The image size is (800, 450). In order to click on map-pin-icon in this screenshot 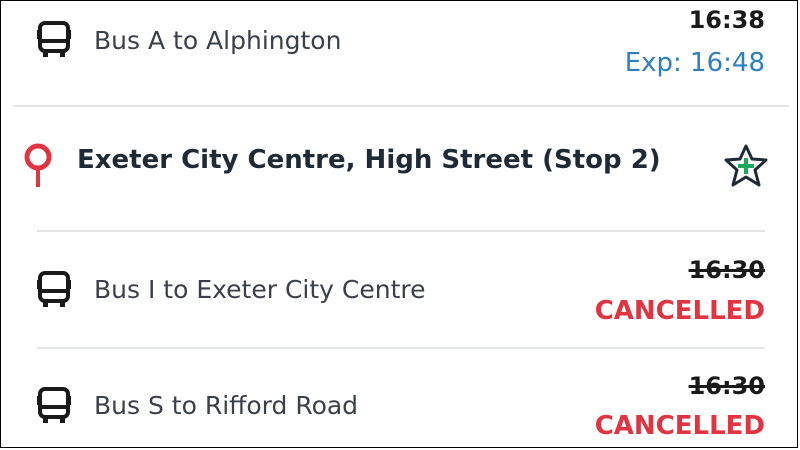, I will do `click(38, 165)`.